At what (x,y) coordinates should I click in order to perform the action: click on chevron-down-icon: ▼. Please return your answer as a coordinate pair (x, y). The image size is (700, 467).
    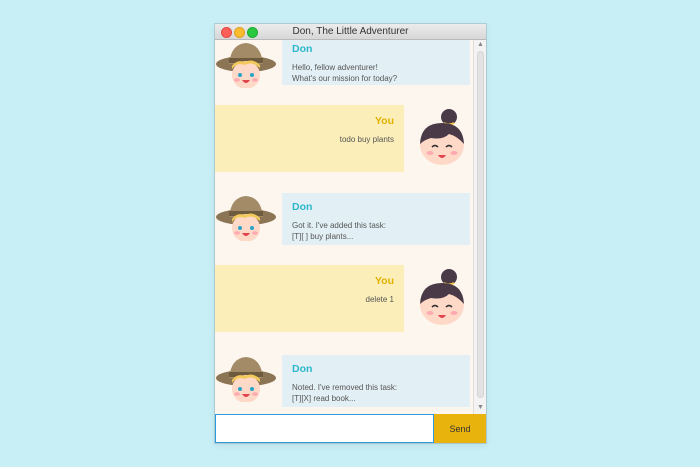
    Looking at the image, I should click on (480, 408).